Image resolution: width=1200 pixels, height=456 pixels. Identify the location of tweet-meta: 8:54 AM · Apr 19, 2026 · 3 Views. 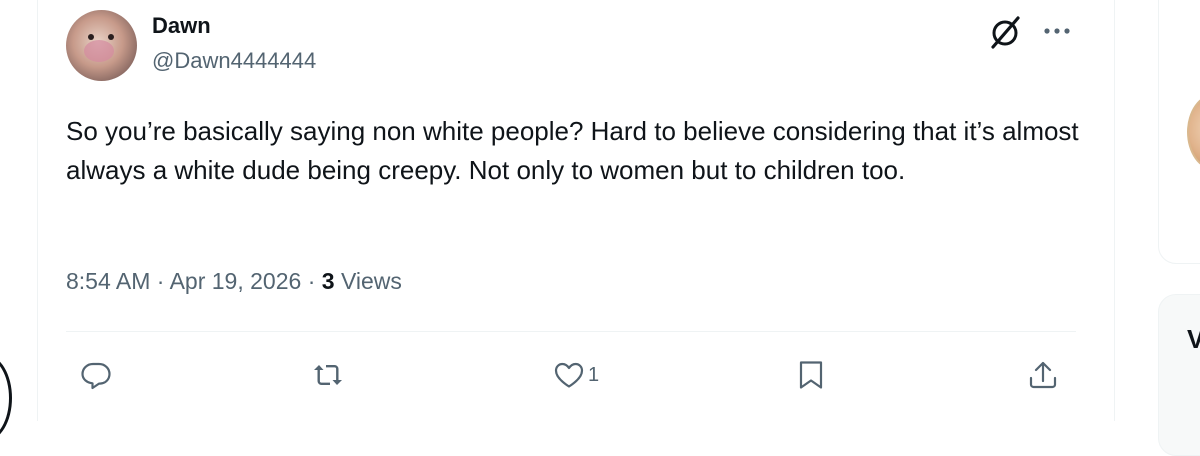
(234, 281).